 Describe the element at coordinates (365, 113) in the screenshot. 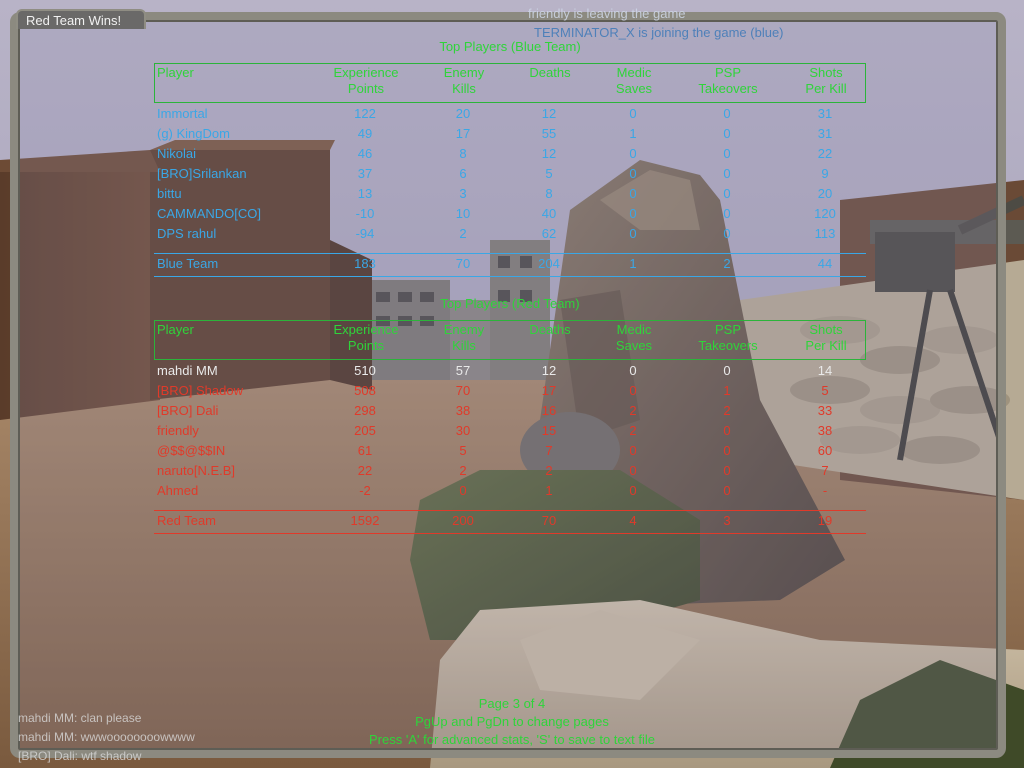

I see `experience-points: 122` at that location.